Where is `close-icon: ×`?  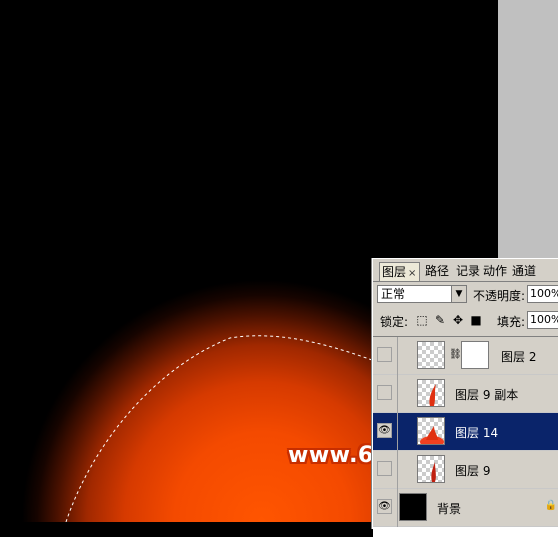 close-icon: × is located at coordinates (412, 273).